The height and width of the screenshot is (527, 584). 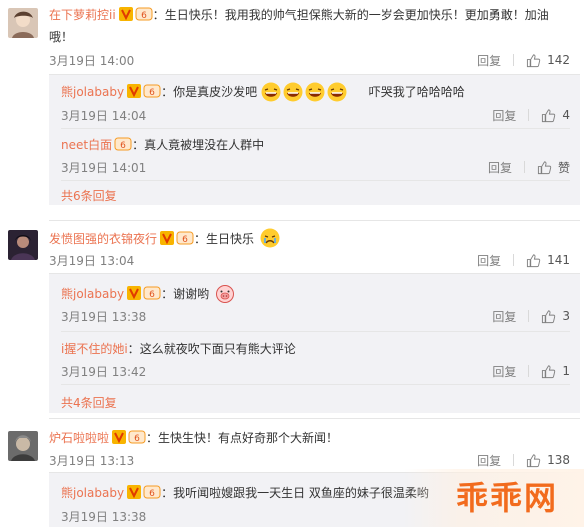 What do you see at coordinates (531, 316) in the screenshot?
I see `reply-actions: 回复 3` at bounding box center [531, 316].